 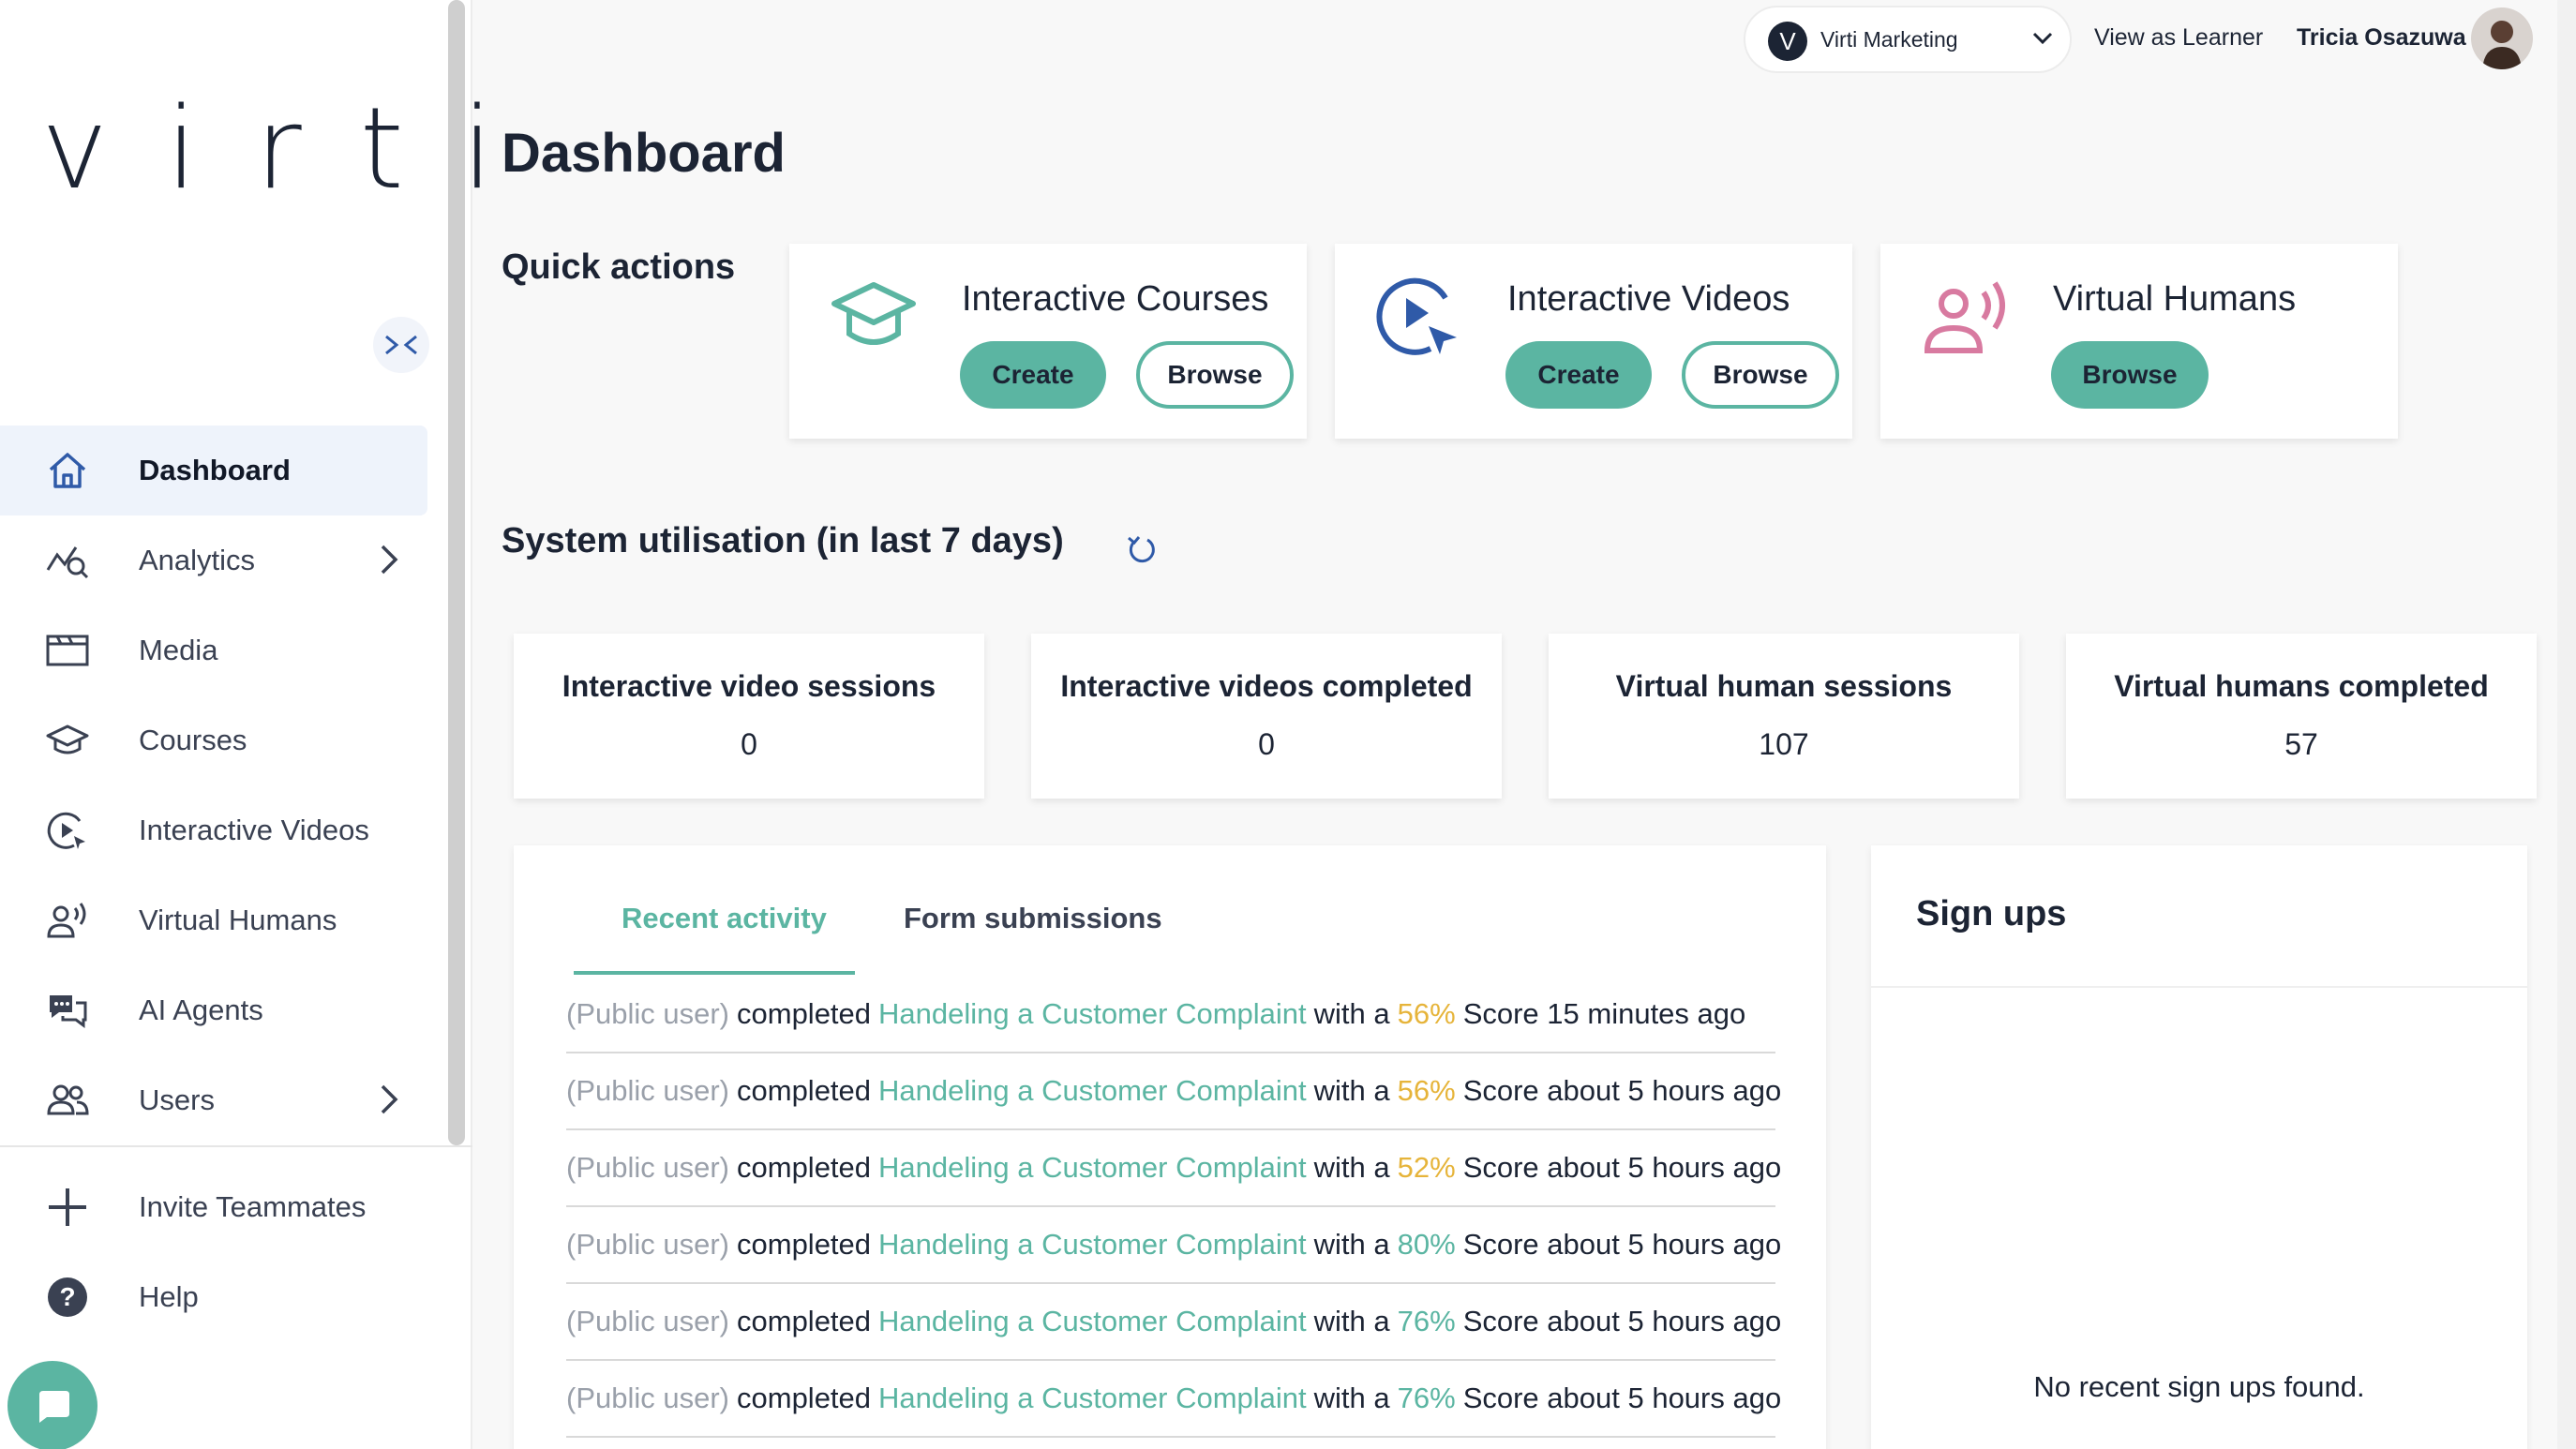 What do you see at coordinates (2199, 1386) in the screenshot?
I see `signups-empty-message: No recent sign ups found.` at bounding box center [2199, 1386].